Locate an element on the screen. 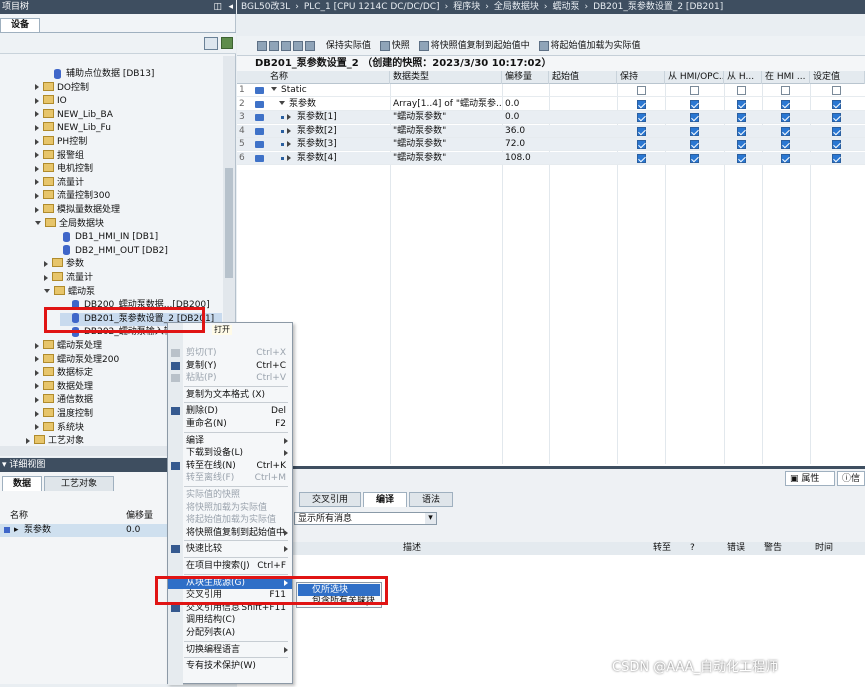 This screenshot has height=687, width=865. tree-item: DB1_HMI_IN [DB1] is located at coordinates (136, 237).